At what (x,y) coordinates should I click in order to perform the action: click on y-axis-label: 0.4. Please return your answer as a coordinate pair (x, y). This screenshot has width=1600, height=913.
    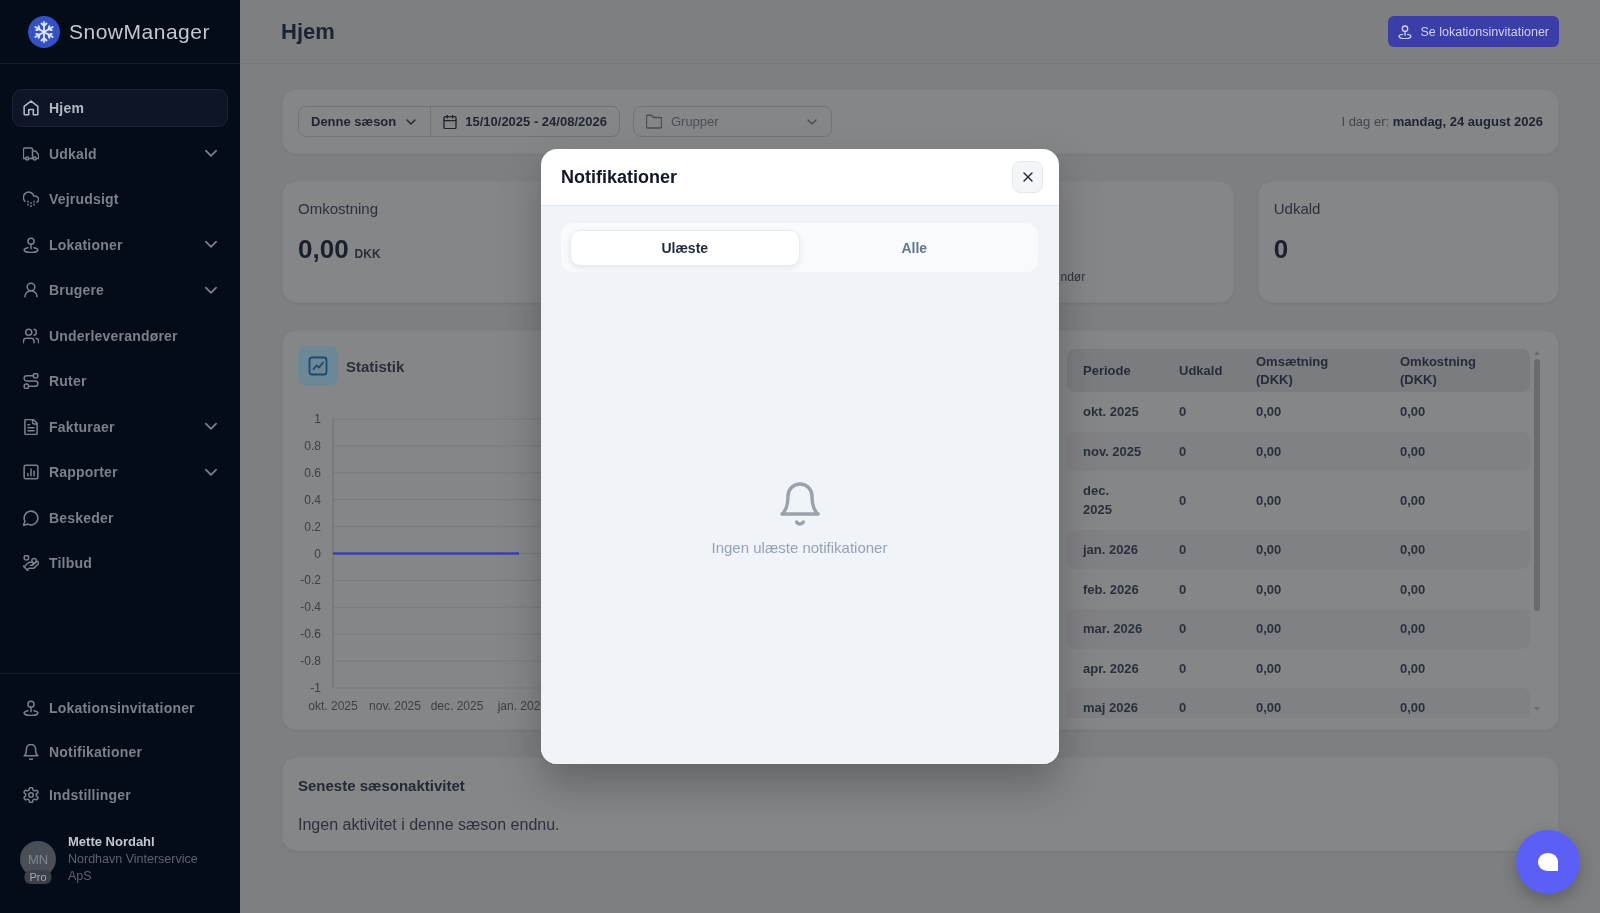
    Looking at the image, I should click on (312, 499).